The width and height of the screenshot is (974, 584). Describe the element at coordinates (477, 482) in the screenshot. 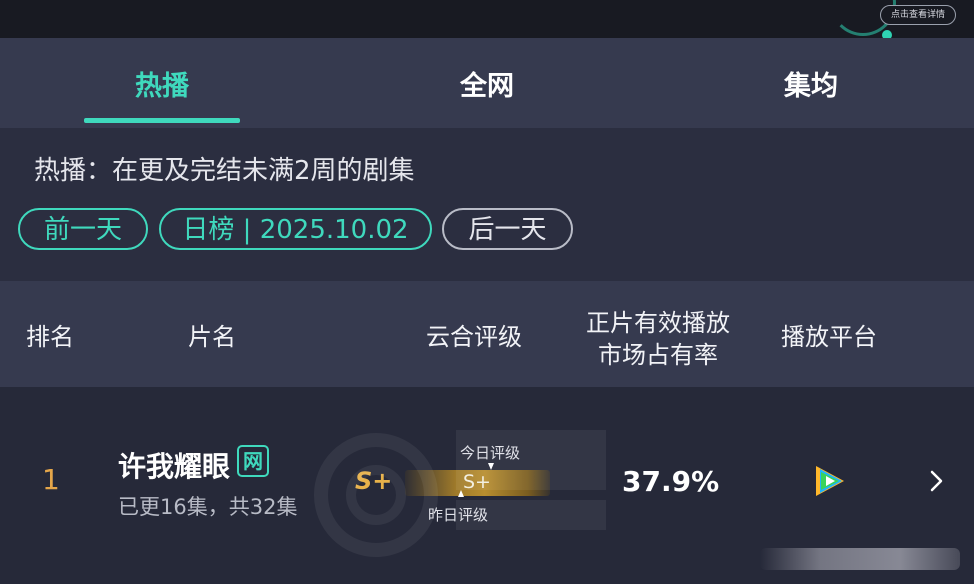

I see `rating-bar-label: S+` at that location.